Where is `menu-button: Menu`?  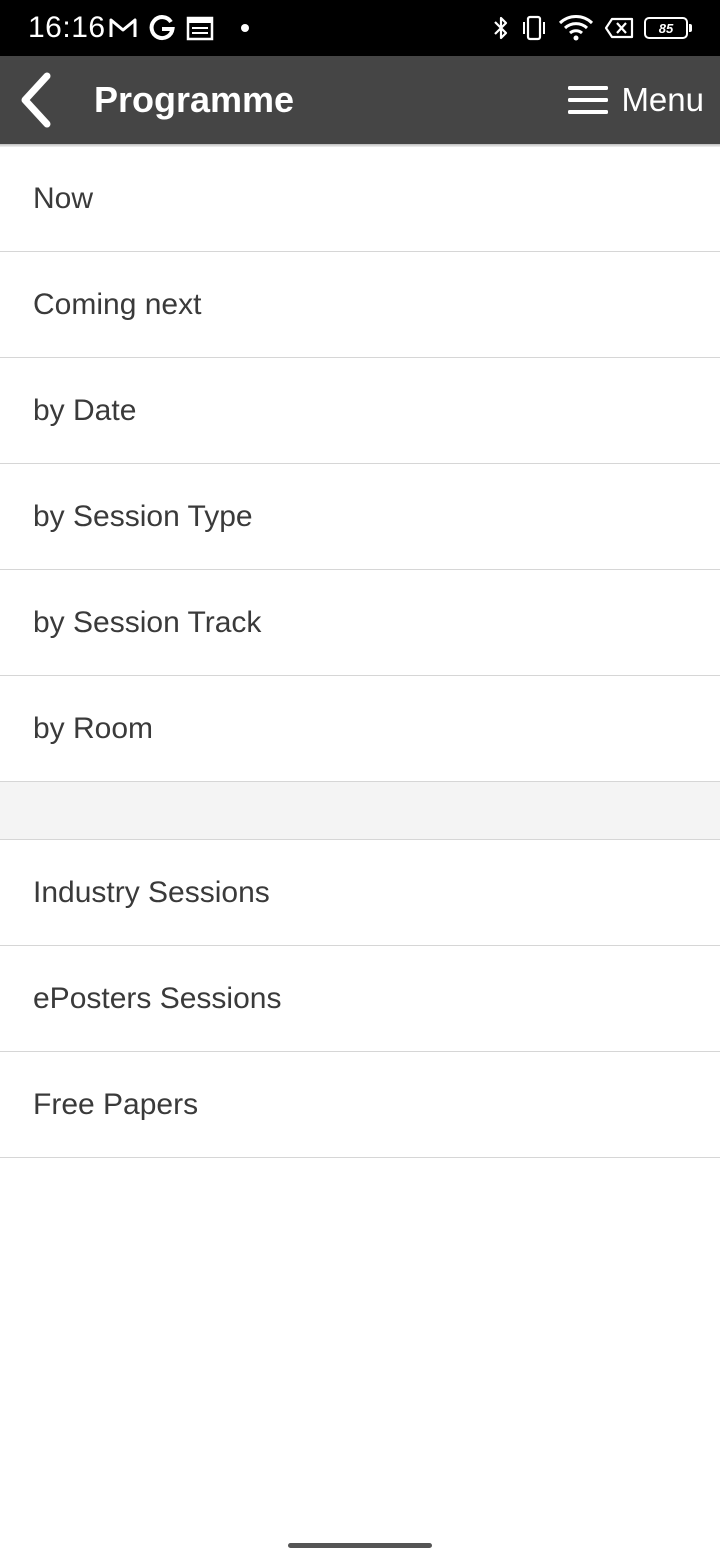
menu-button: Menu is located at coordinates (635, 100).